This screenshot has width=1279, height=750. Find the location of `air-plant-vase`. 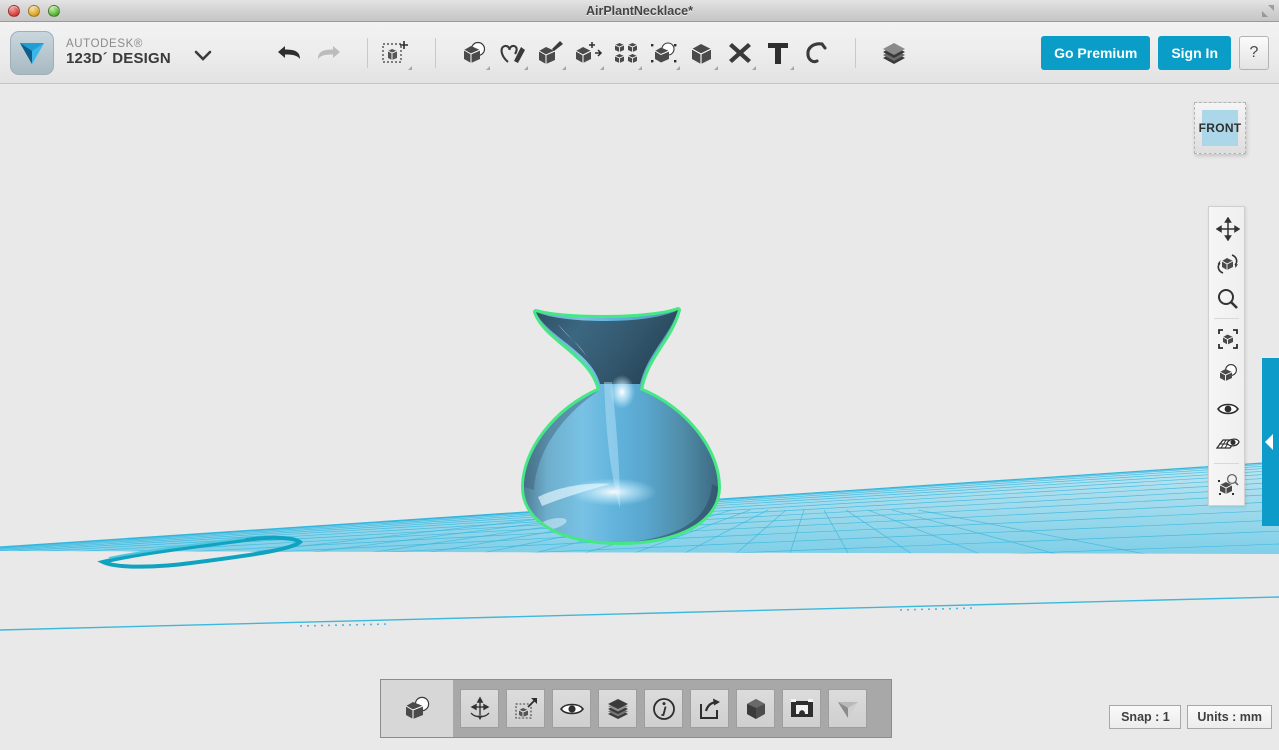

air-plant-vase is located at coordinates (620, 421).